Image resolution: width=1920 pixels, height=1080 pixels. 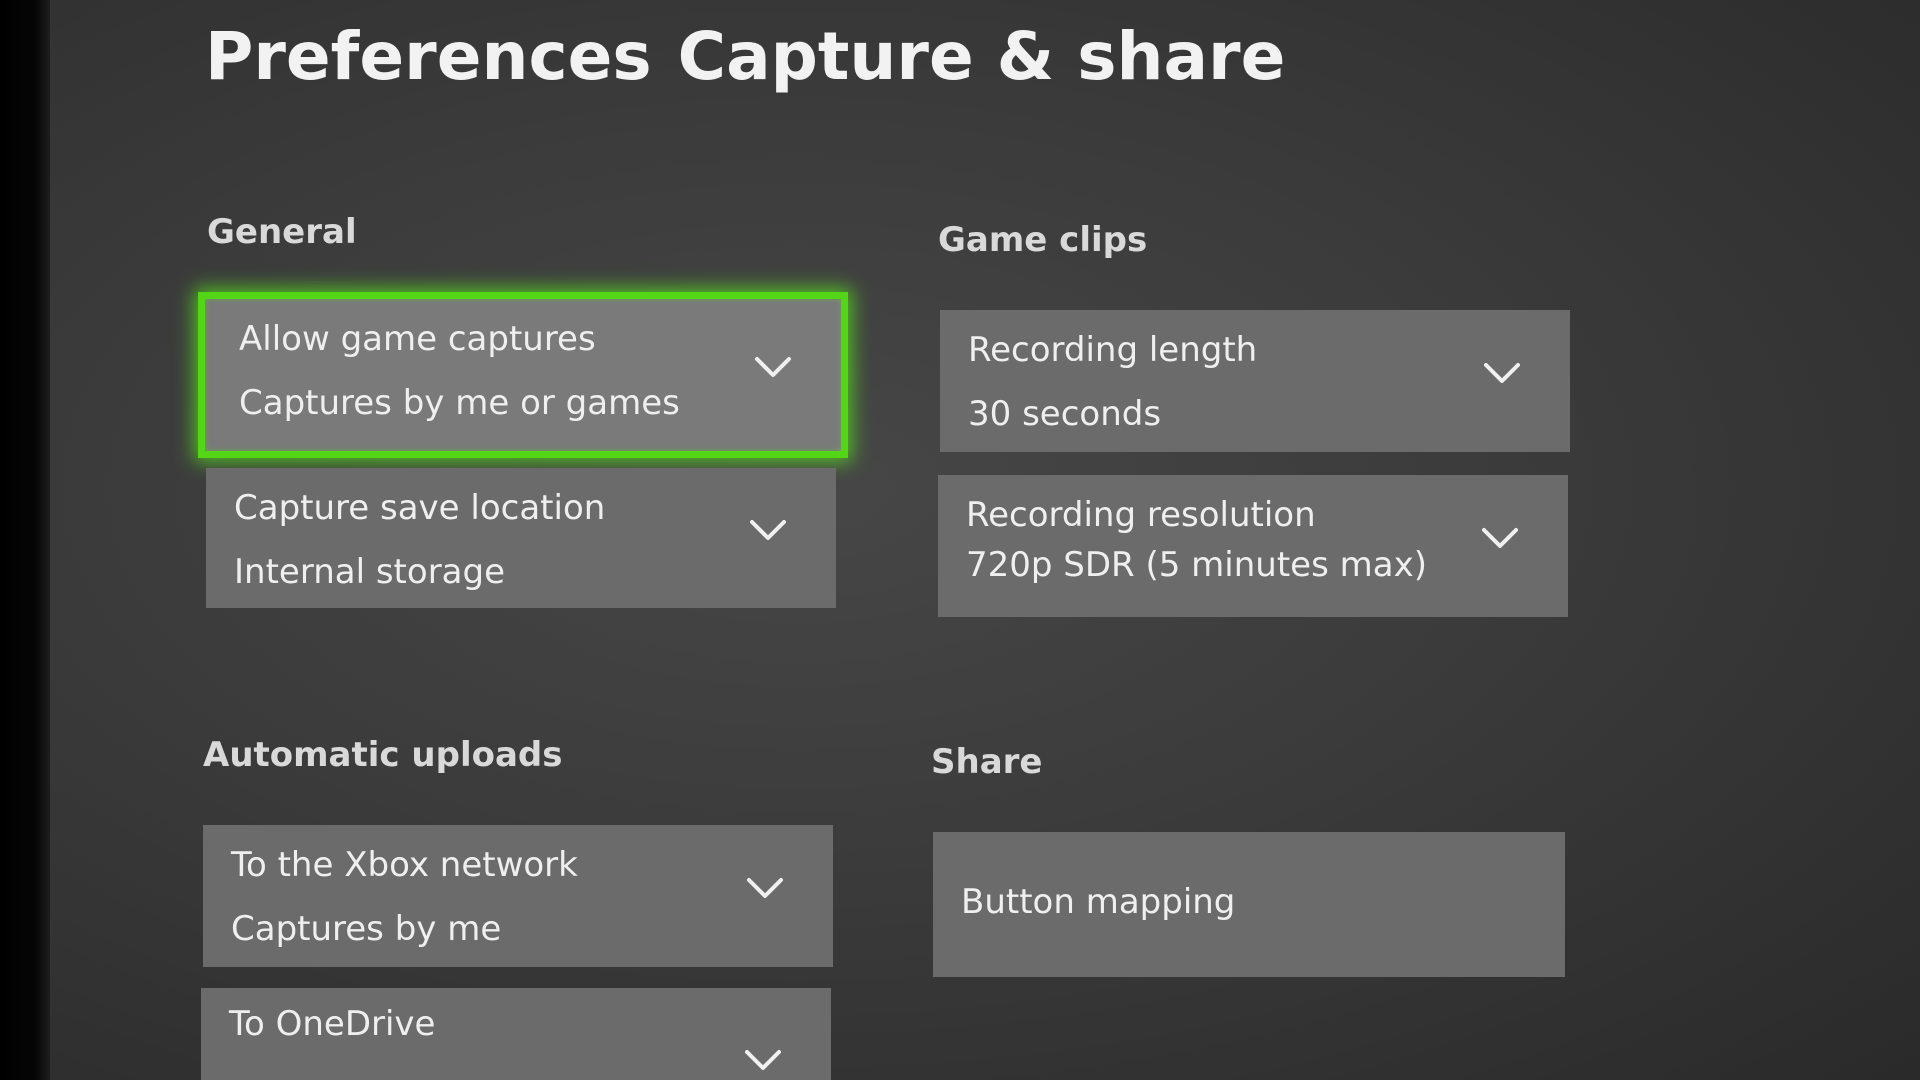 What do you see at coordinates (1255, 381) in the screenshot?
I see `recording-length-dropdown: Recording length 30 seconds` at bounding box center [1255, 381].